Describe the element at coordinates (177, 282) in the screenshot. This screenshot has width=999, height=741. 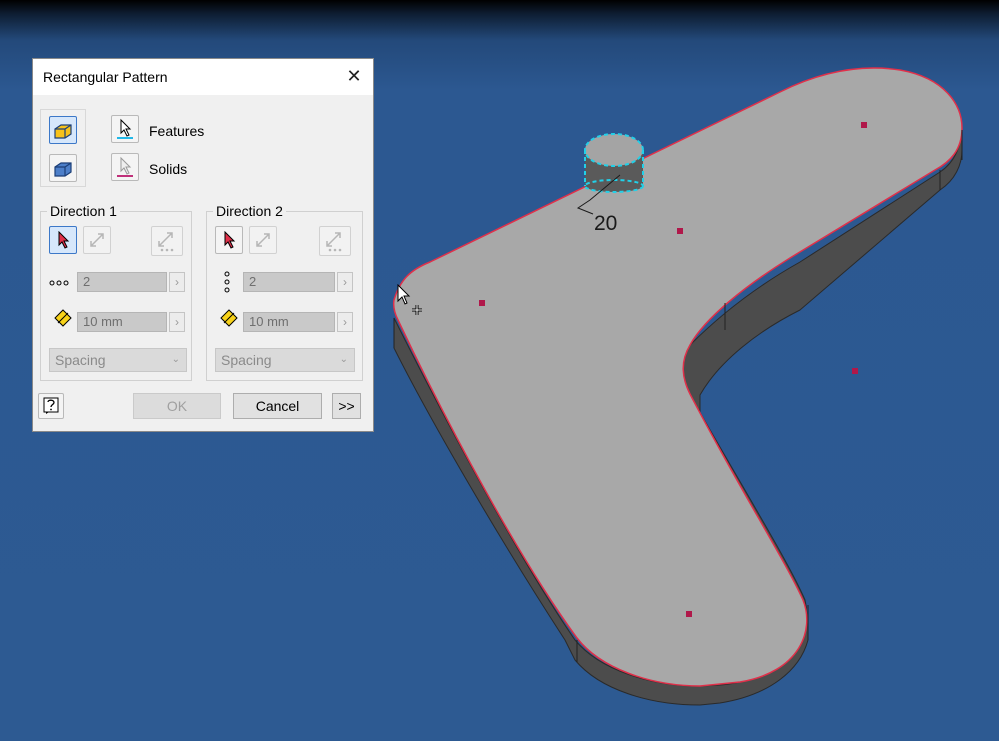
I see `direction-1-count-arrow: ›` at that location.